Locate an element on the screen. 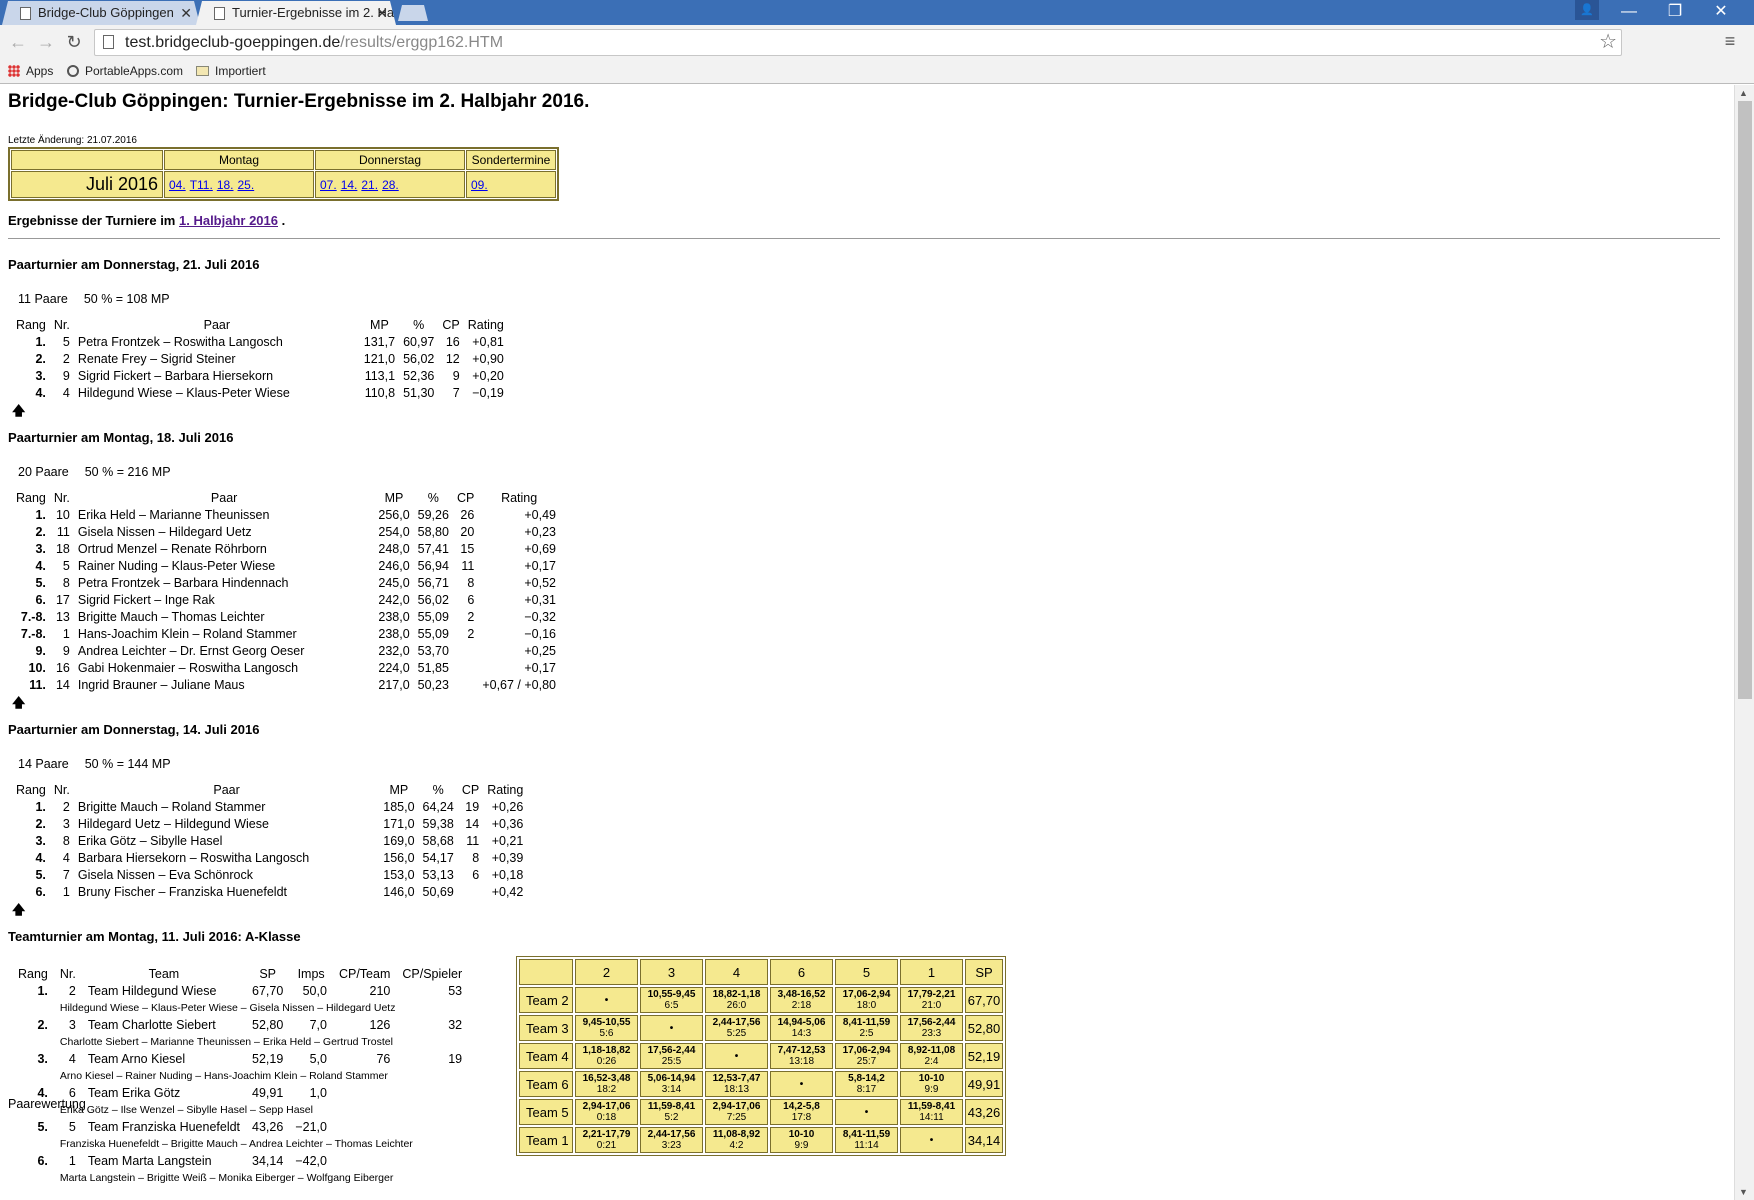 The width and height of the screenshot is (1754, 1200). matrix-vp: 5,06-14,94 is located at coordinates (671, 1078).